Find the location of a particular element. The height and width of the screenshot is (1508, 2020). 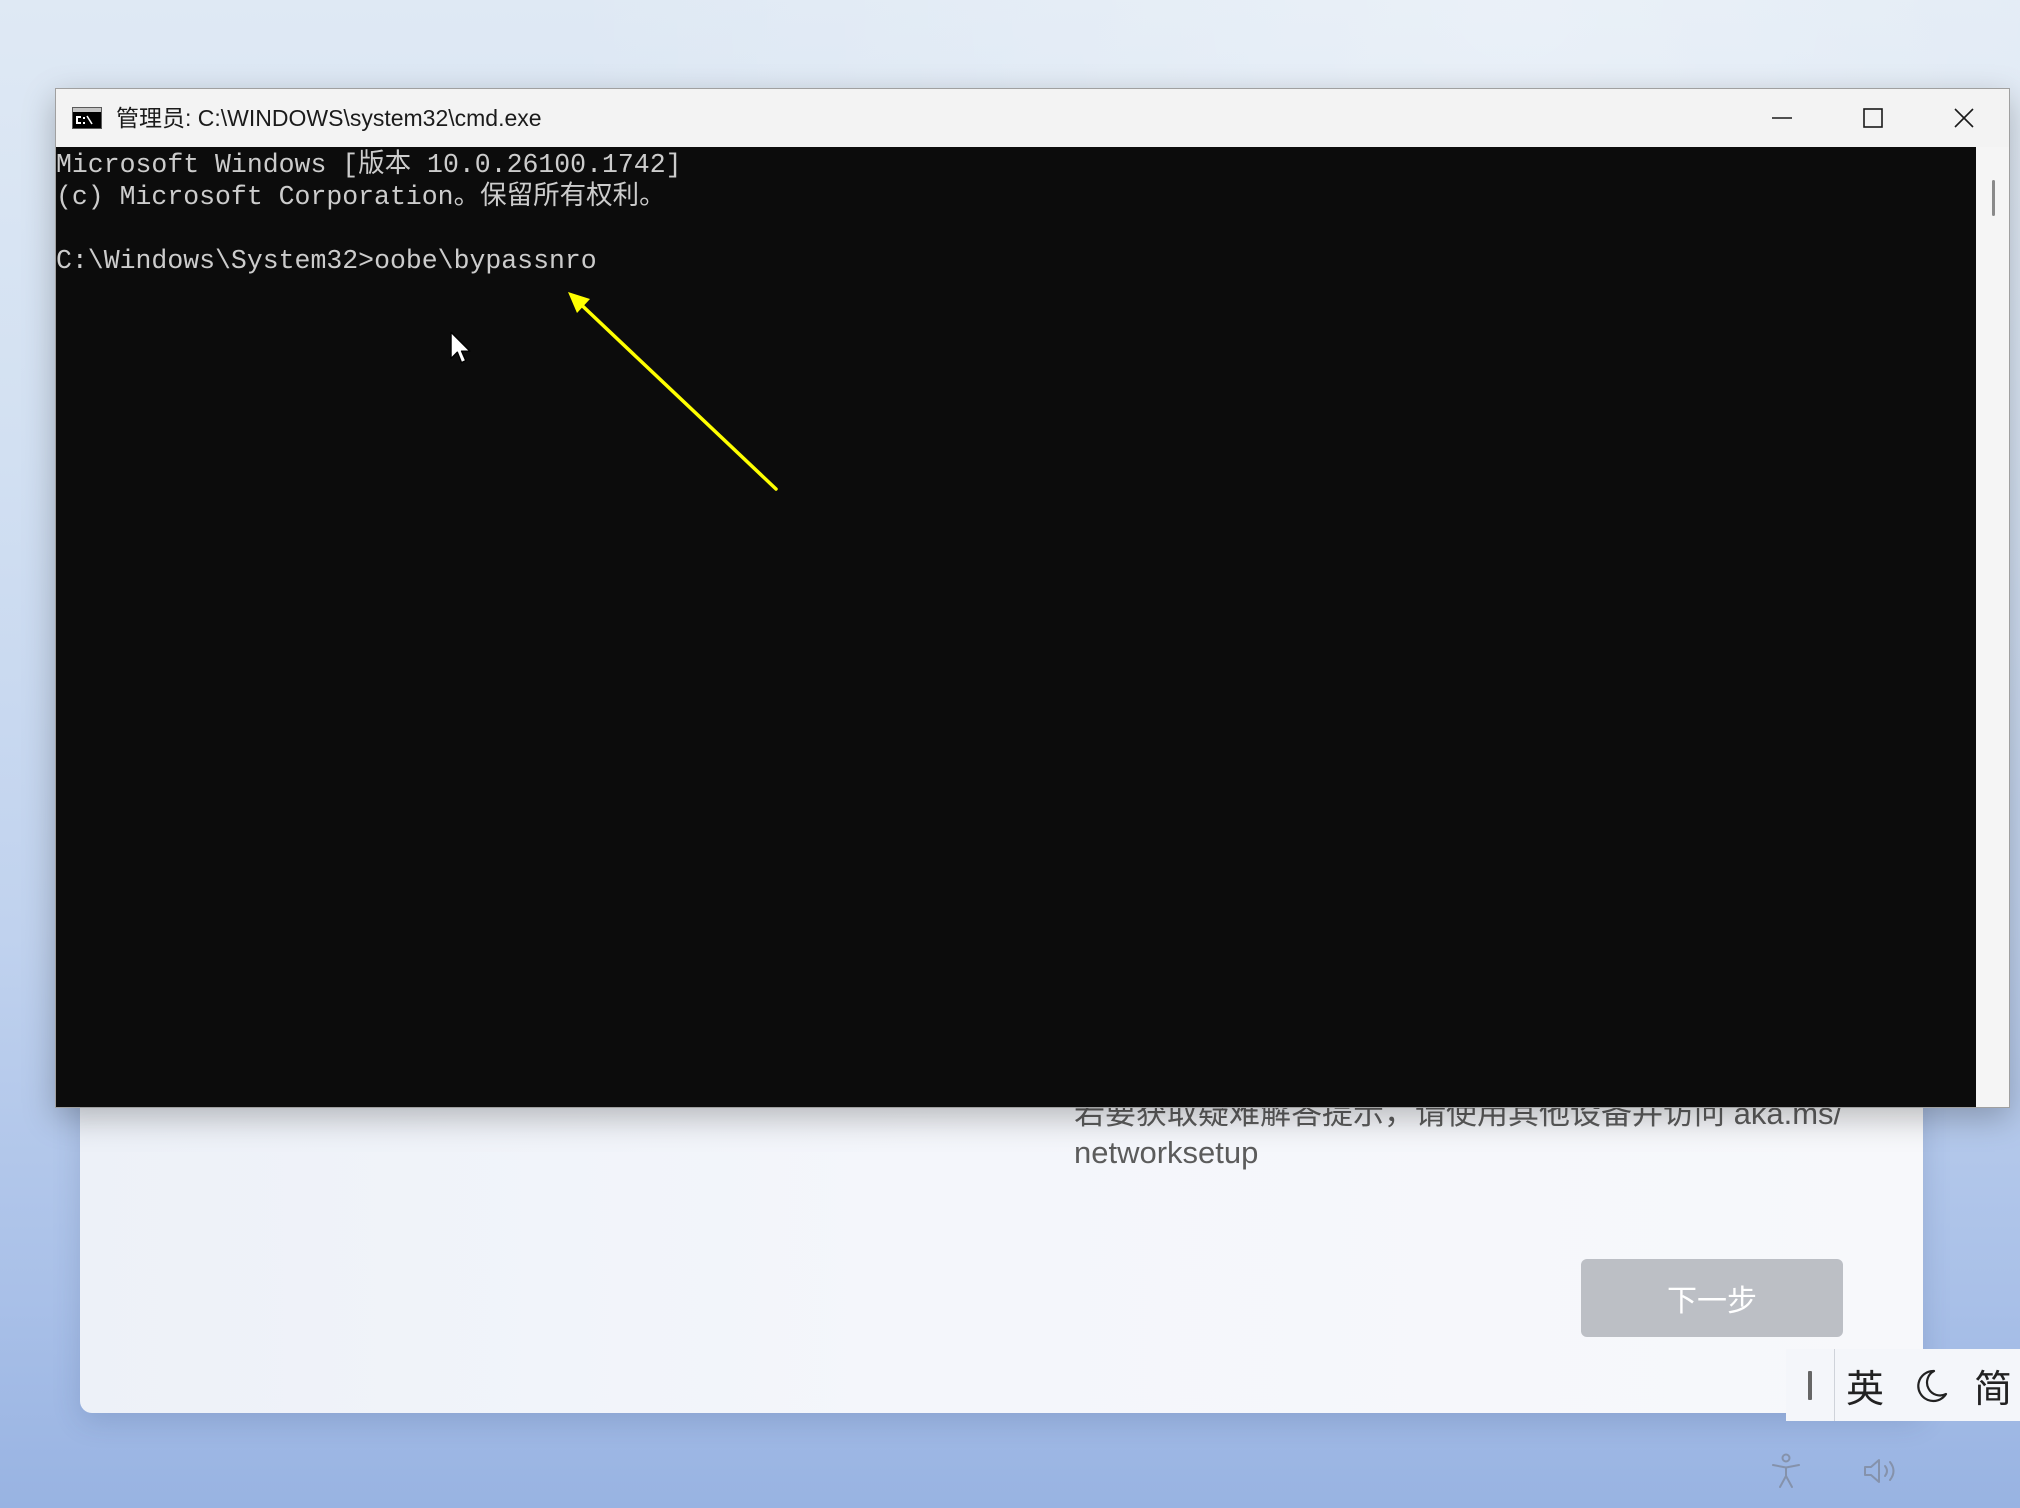

console-prompt: C:\Windows\System32> is located at coordinates (215, 261).